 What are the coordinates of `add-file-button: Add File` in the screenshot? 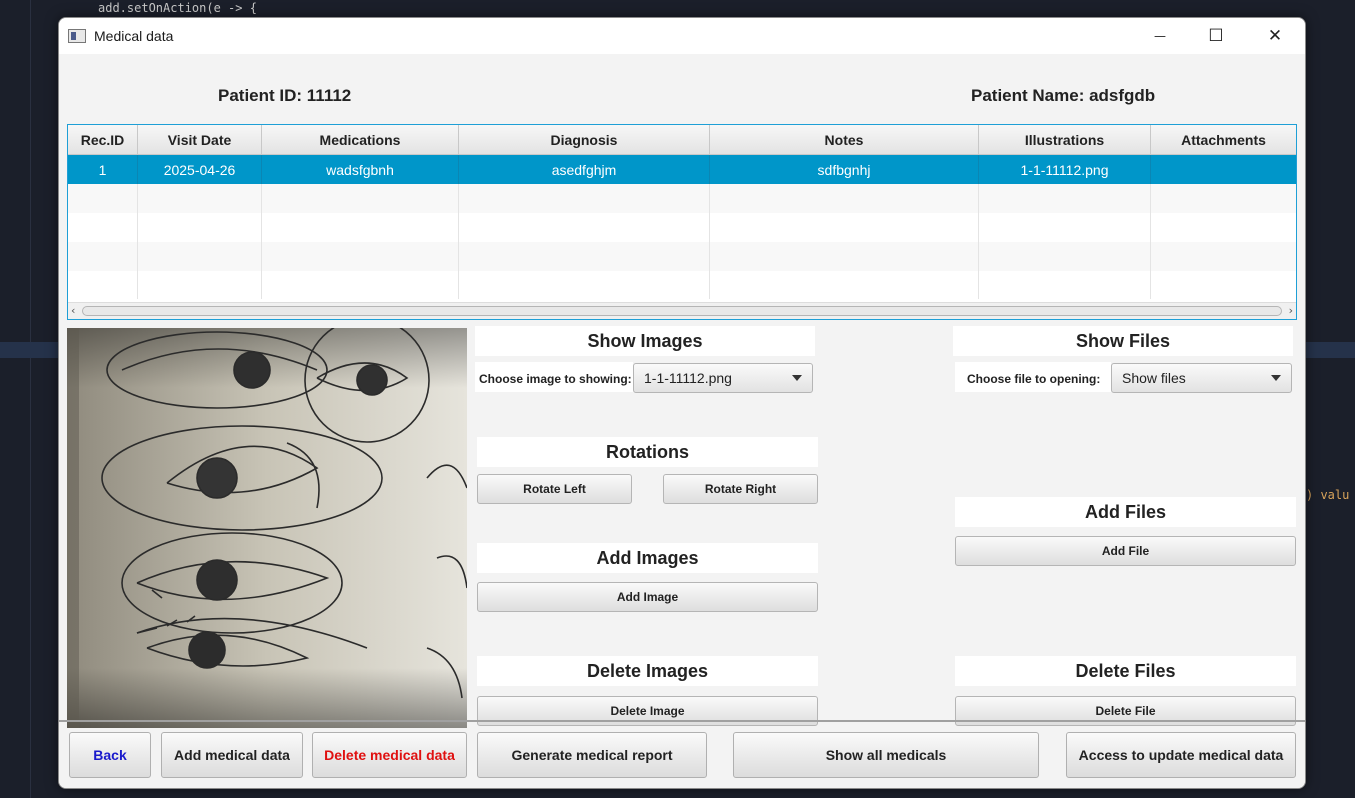 It's located at (1125, 551).